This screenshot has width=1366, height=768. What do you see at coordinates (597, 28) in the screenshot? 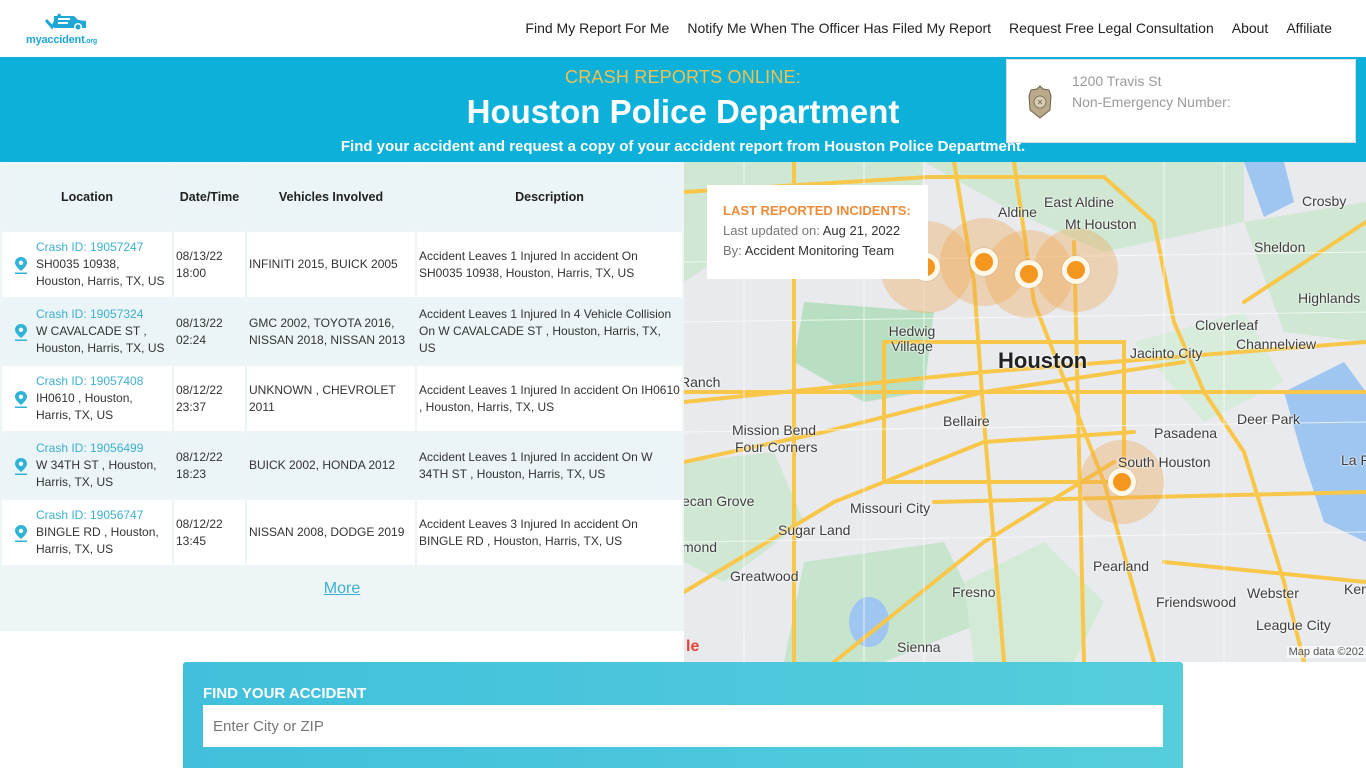
I see `nav-find-my-report: Find My Report For Me` at bounding box center [597, 28].